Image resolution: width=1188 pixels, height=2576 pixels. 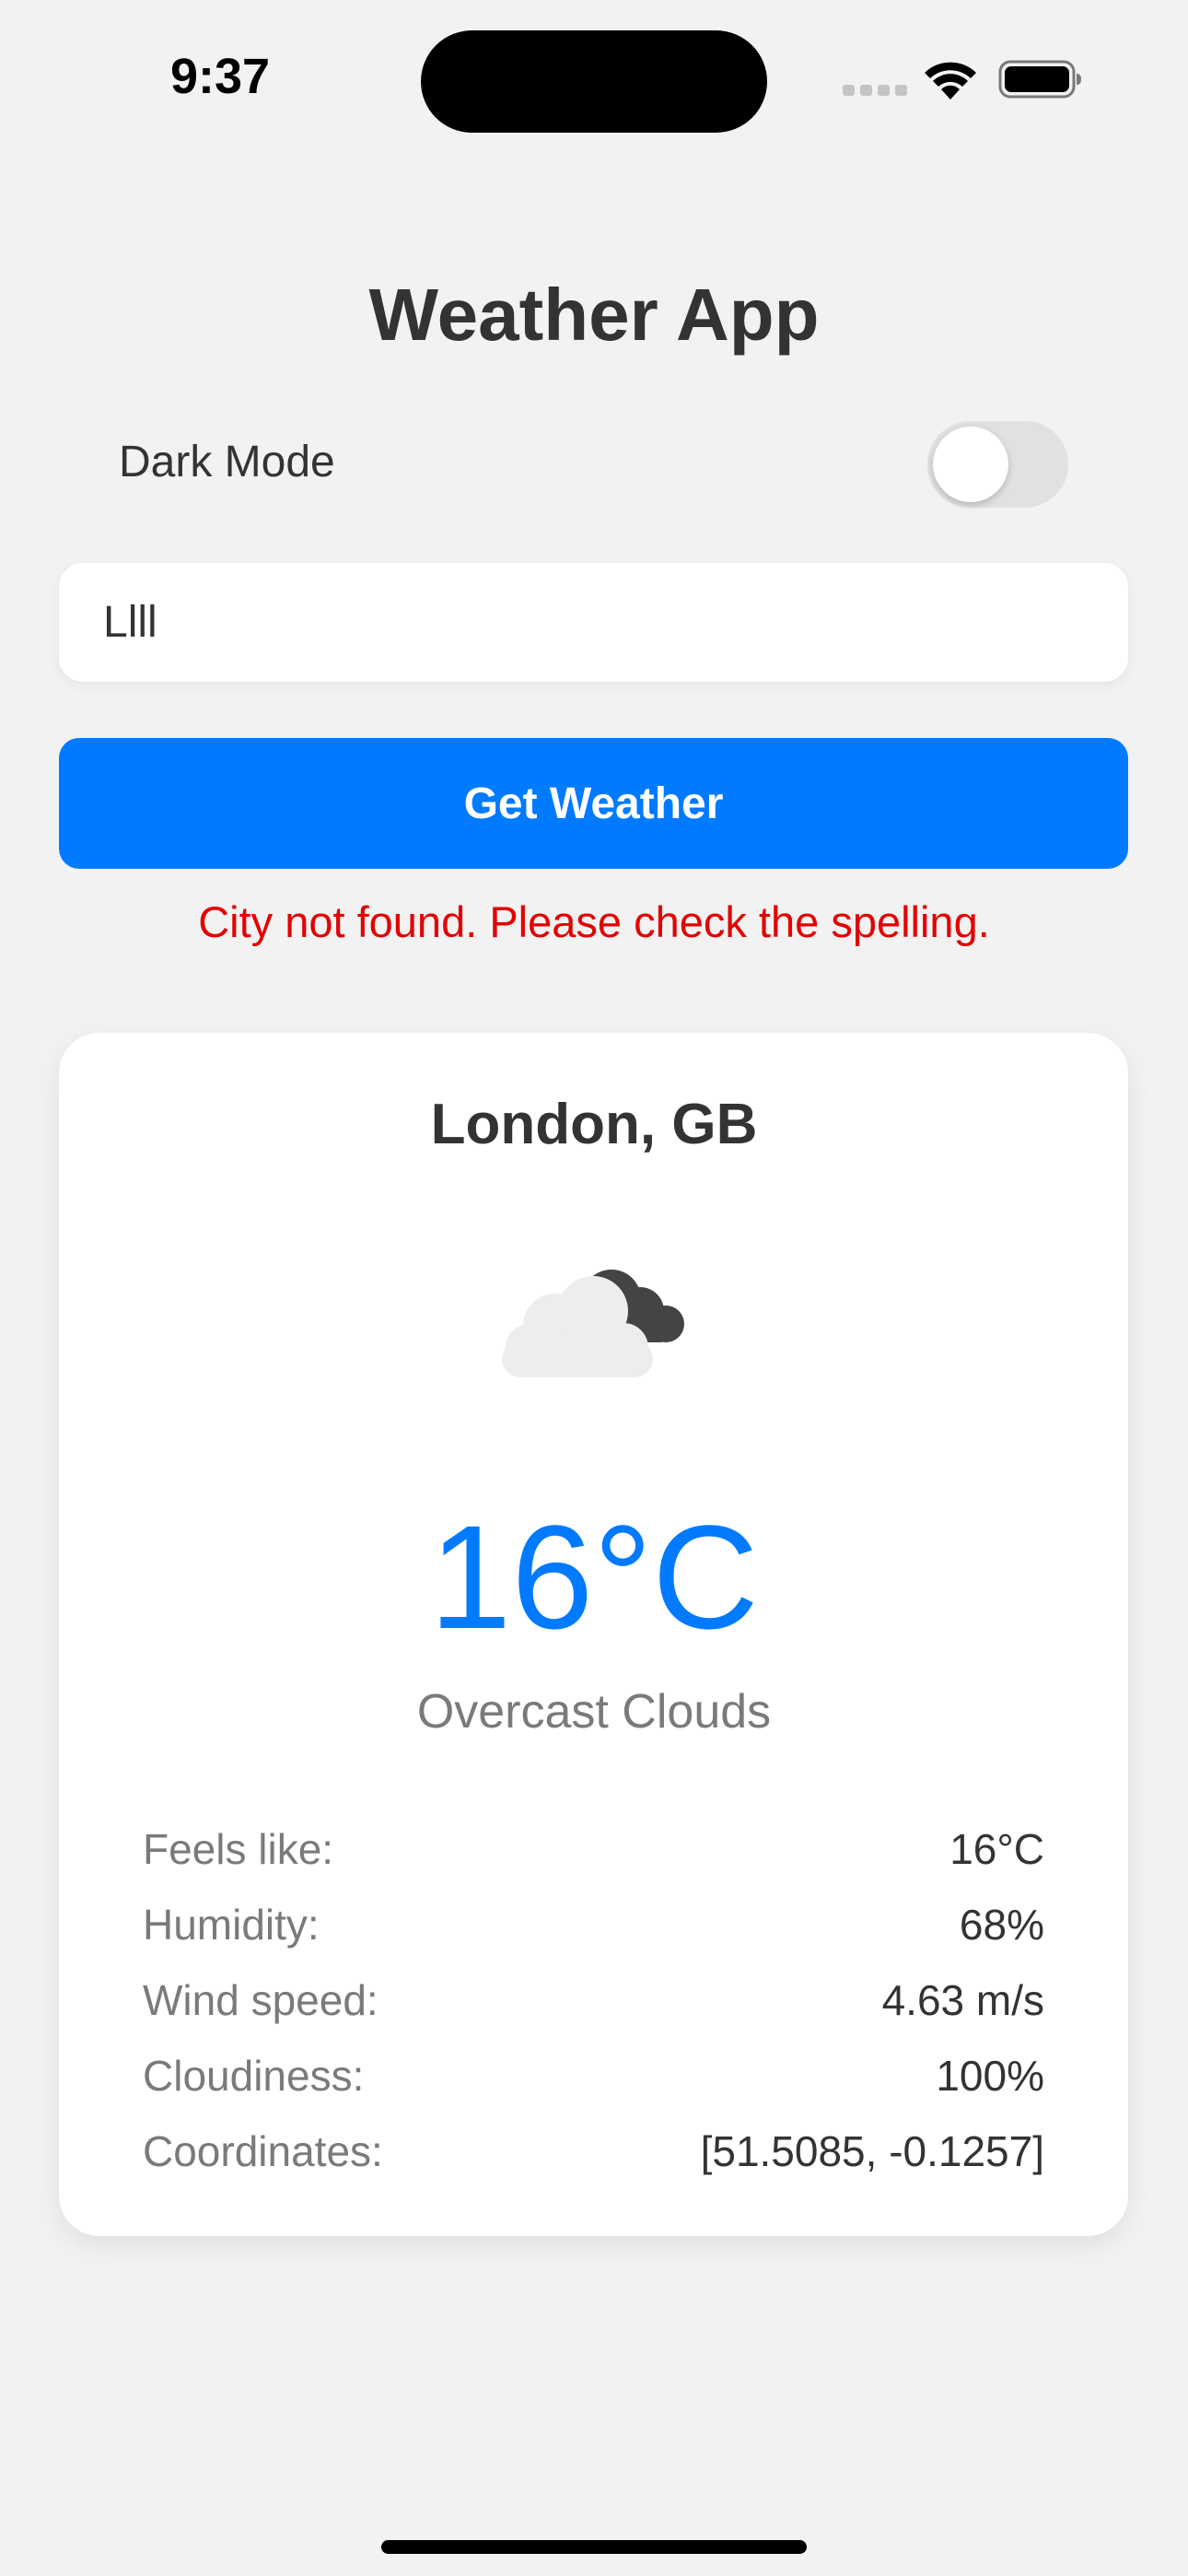 I want to click on detail-row-feels-like: Feels like: 16°C, so click(x=593, y=1849).